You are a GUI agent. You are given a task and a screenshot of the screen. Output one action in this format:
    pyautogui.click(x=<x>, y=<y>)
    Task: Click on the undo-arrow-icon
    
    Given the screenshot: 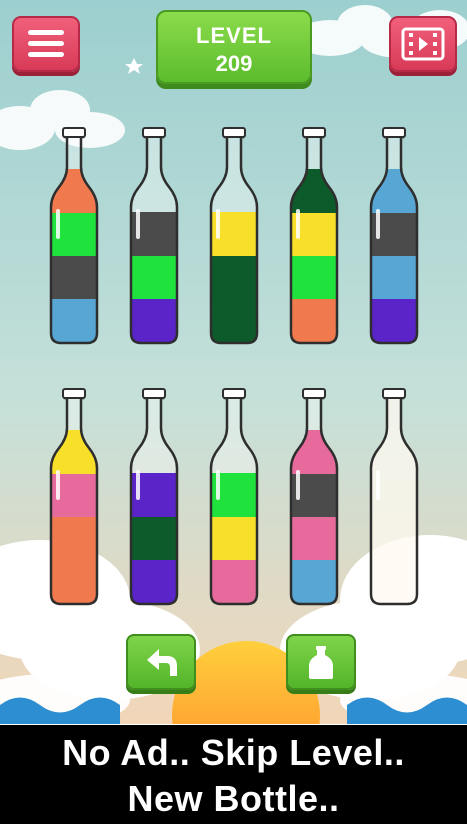 What is the action you would take?
    pyautogui.click(x=162, y=662)
    